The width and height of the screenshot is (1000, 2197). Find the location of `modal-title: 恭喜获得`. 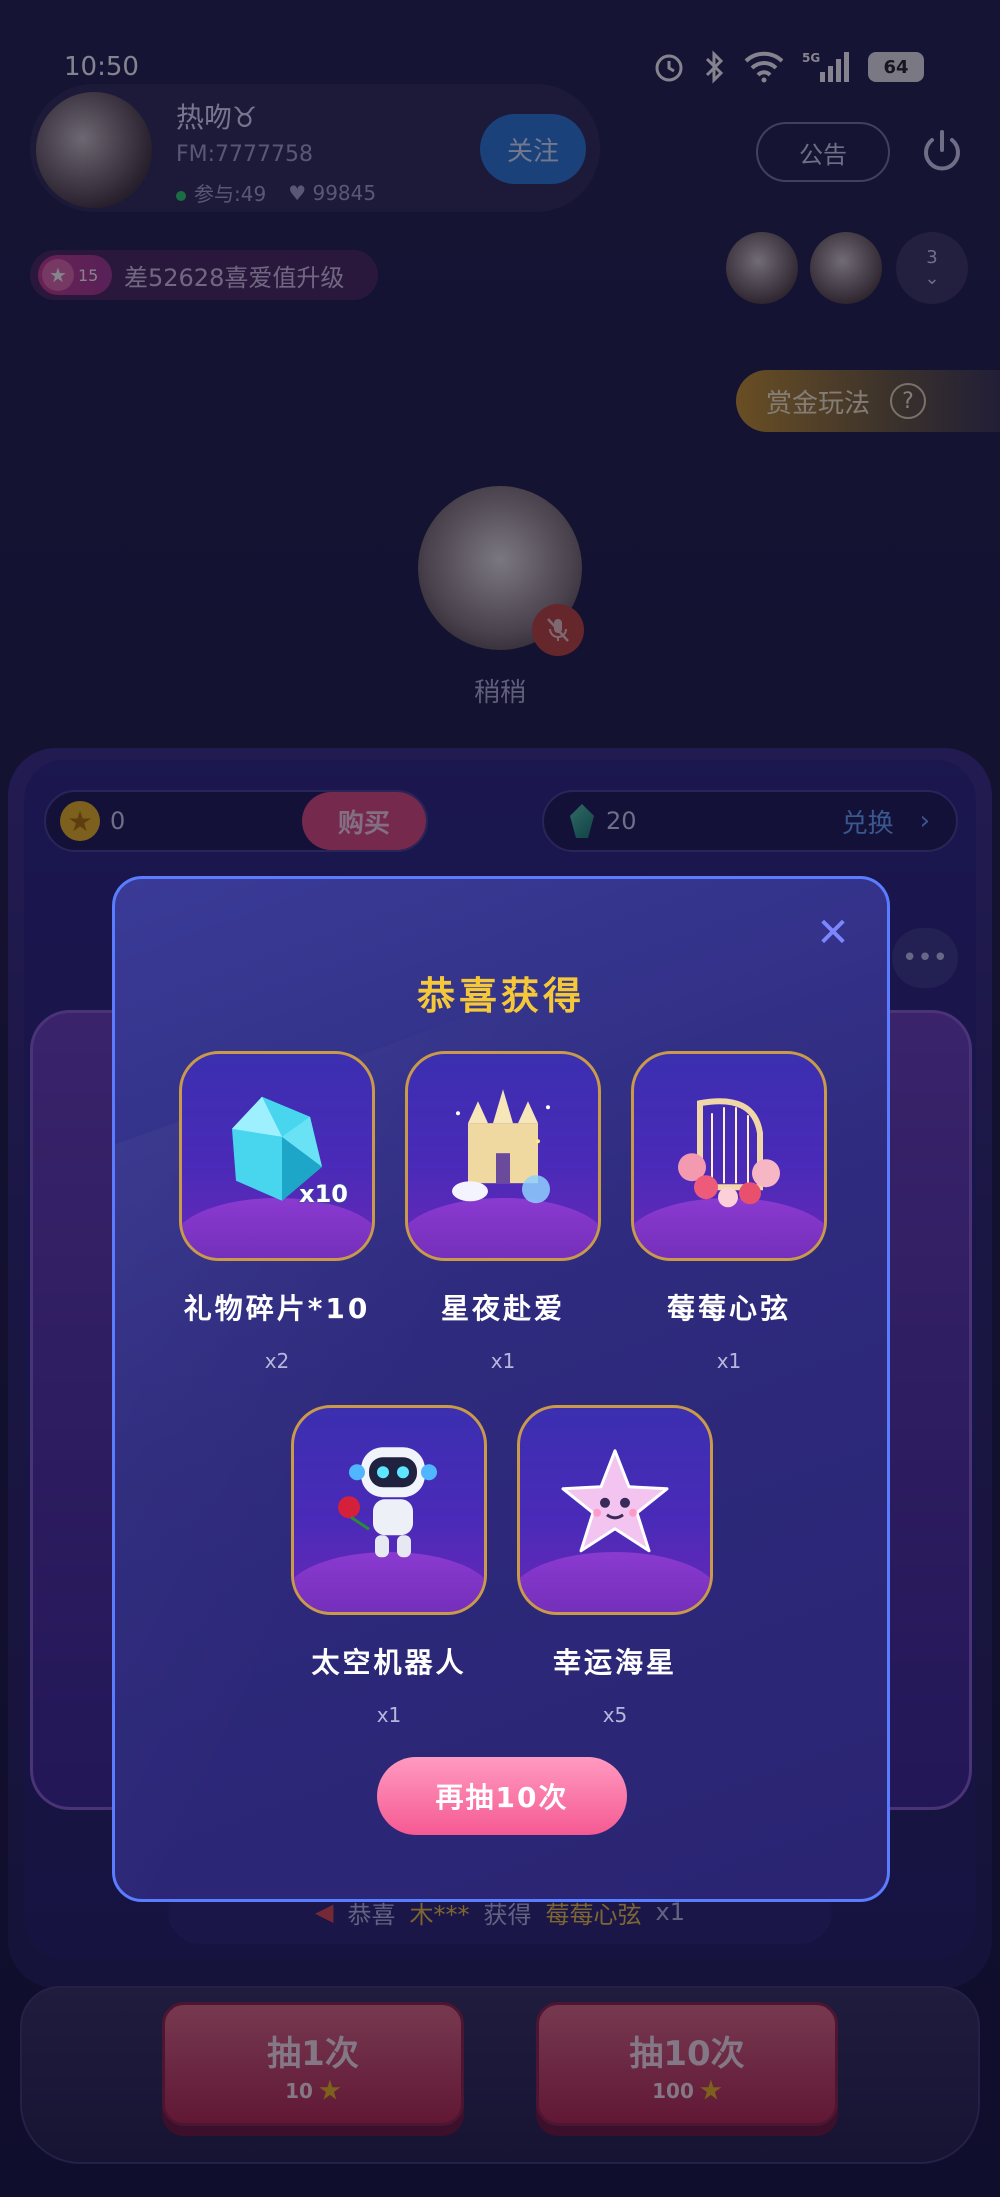

modal-title: 恭喜获得 is located at coordinates (500, 996).